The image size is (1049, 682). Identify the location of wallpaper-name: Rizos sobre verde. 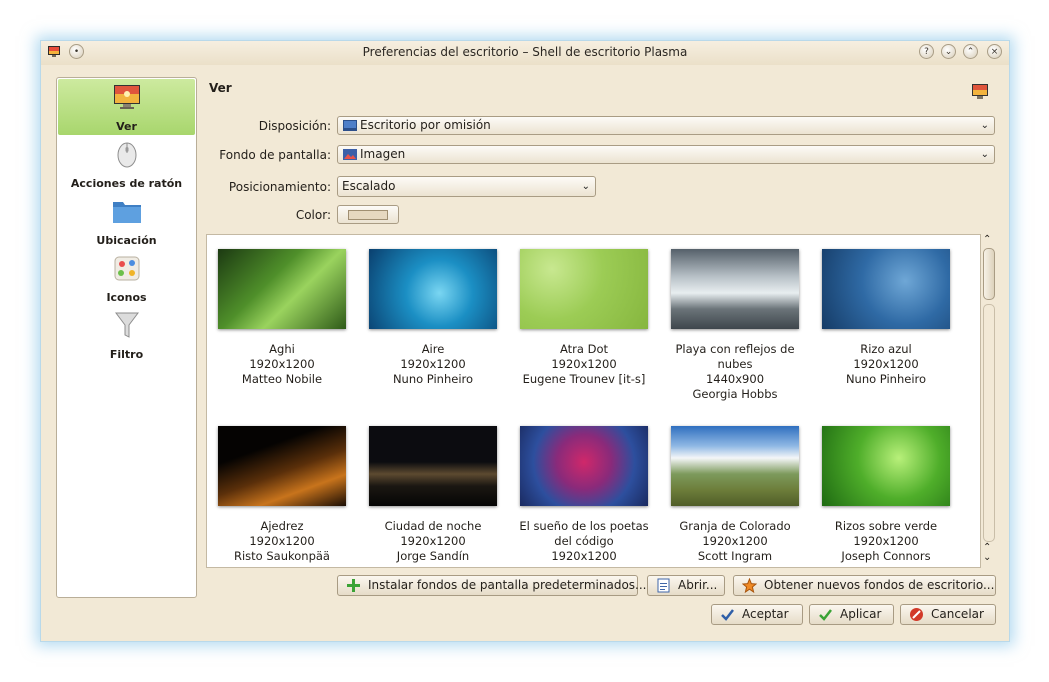
(886, 526).